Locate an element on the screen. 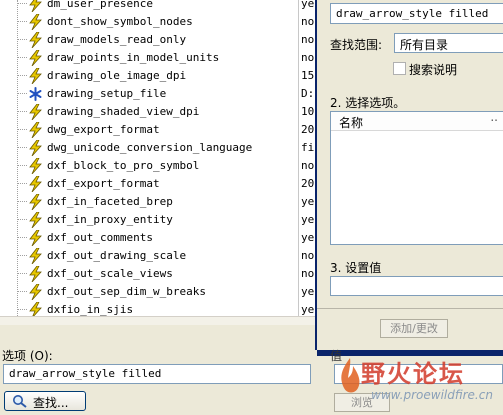 Image resolution: width=503 pixels, height=415 pixels. panel-divider is located at coordinates (410, 308).